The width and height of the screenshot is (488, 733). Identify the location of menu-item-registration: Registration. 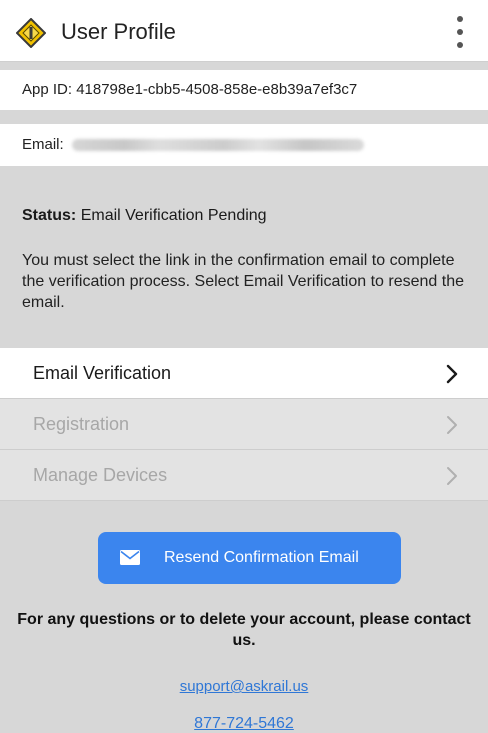
(244, 424).